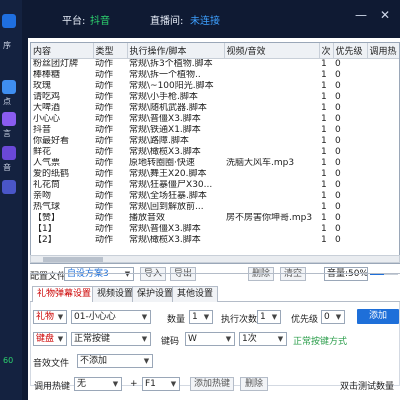 This screenshot has height=400, width=400. I want to click on key-code-select: W ▼, so click(210, 339).